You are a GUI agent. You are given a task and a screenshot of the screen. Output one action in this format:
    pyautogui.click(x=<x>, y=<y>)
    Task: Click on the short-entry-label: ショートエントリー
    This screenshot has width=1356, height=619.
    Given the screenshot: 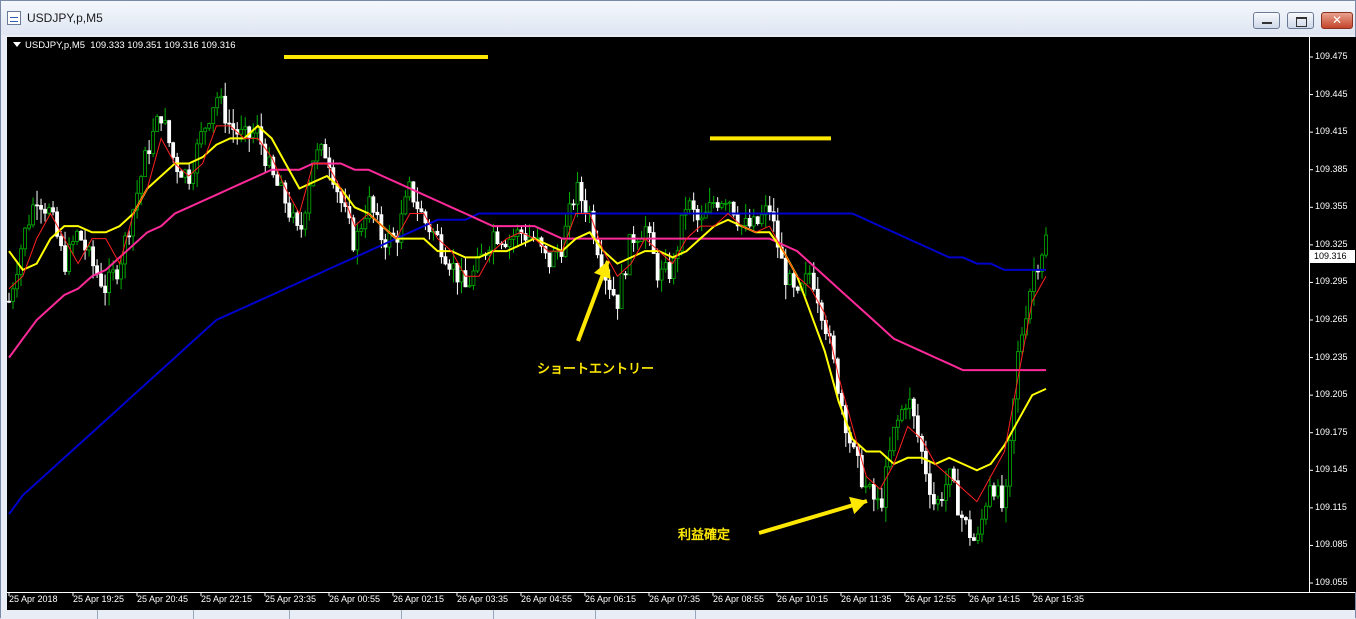 What is the action you would take?
    pyautogui.click(x=596, y=369)
    